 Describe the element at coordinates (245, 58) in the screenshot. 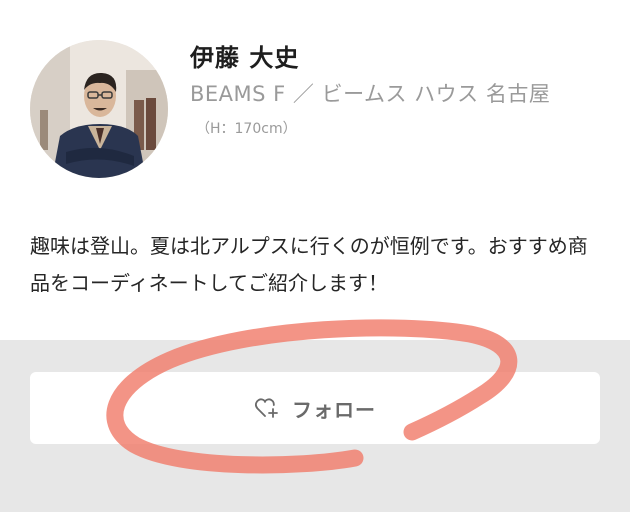

I see `staff-name: 伊藤 大史` at that location.